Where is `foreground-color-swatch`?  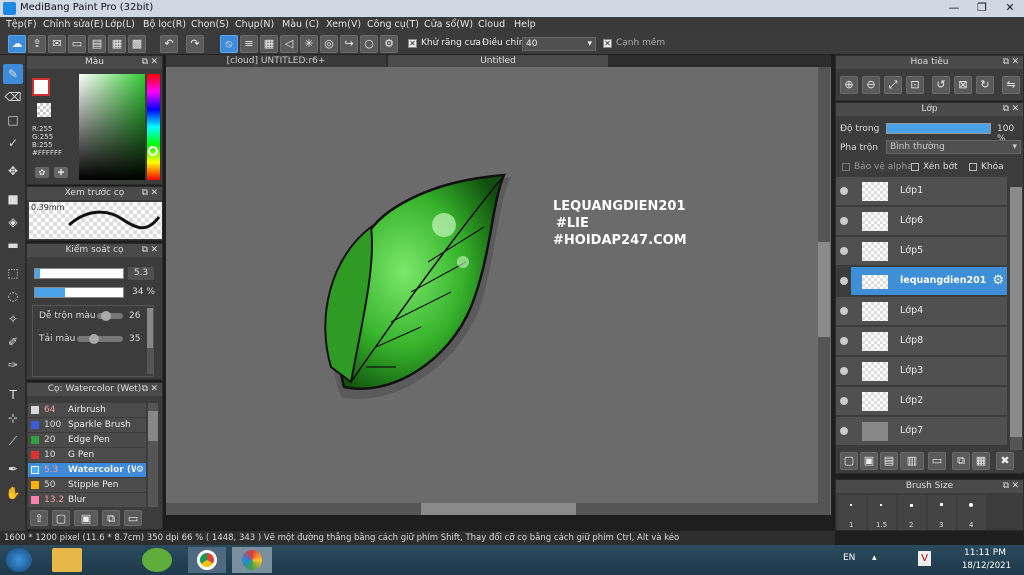
foreground-color-swatch is located at coordinates (41, 87).